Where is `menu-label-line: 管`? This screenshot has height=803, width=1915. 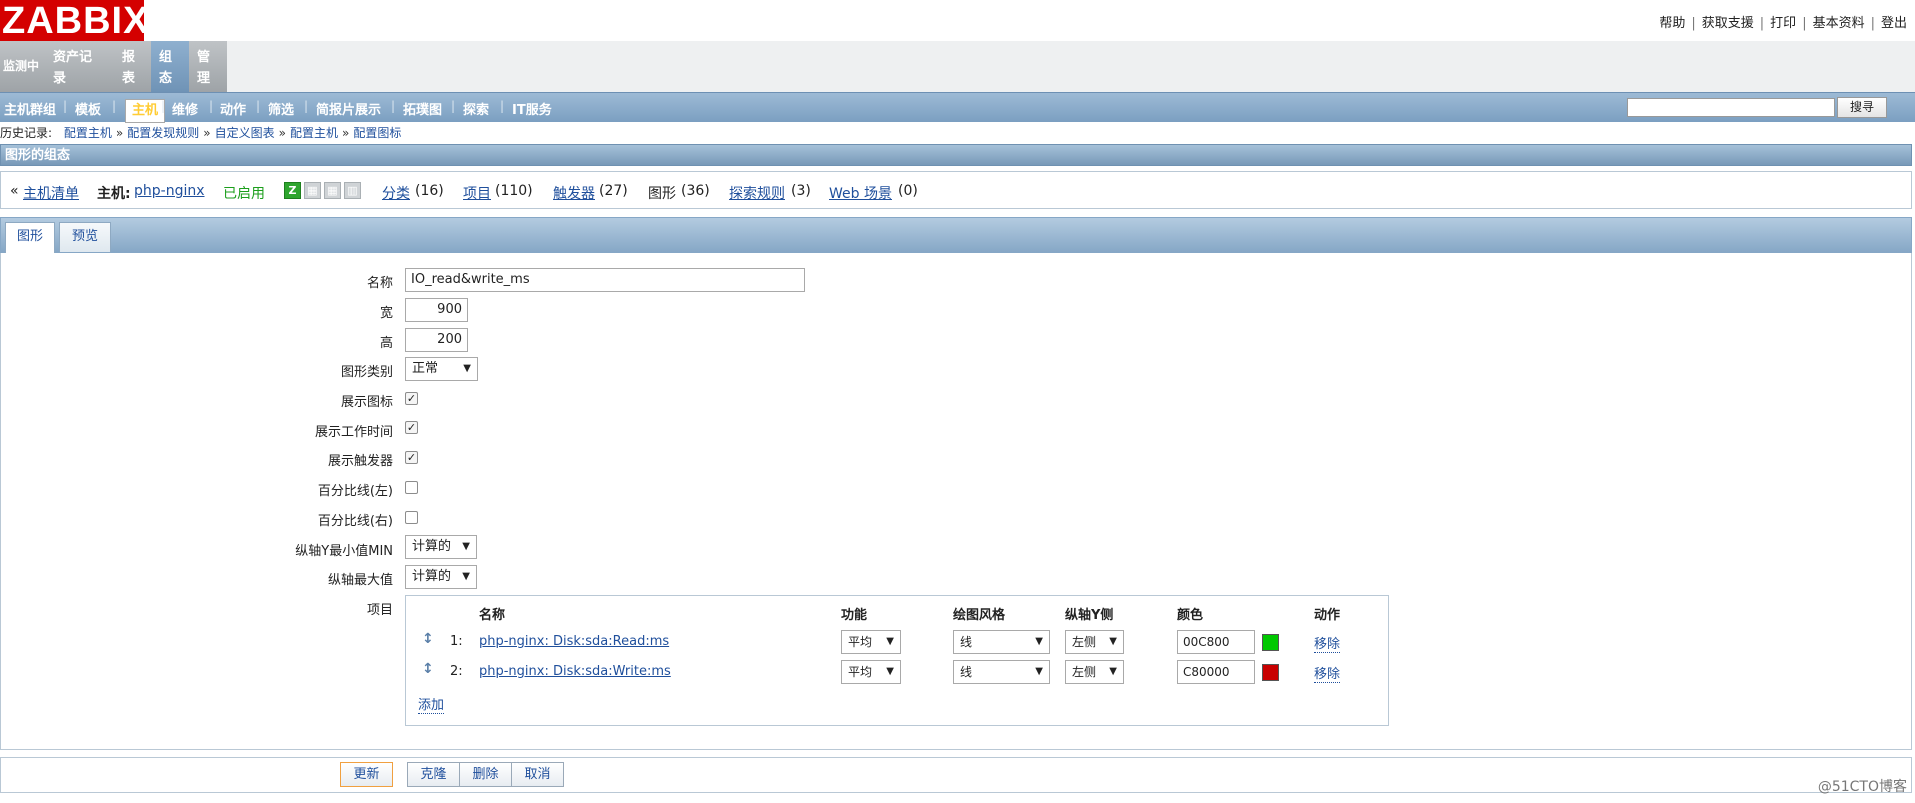 menu-label-line: 管 is located at coordinates (204, 57).